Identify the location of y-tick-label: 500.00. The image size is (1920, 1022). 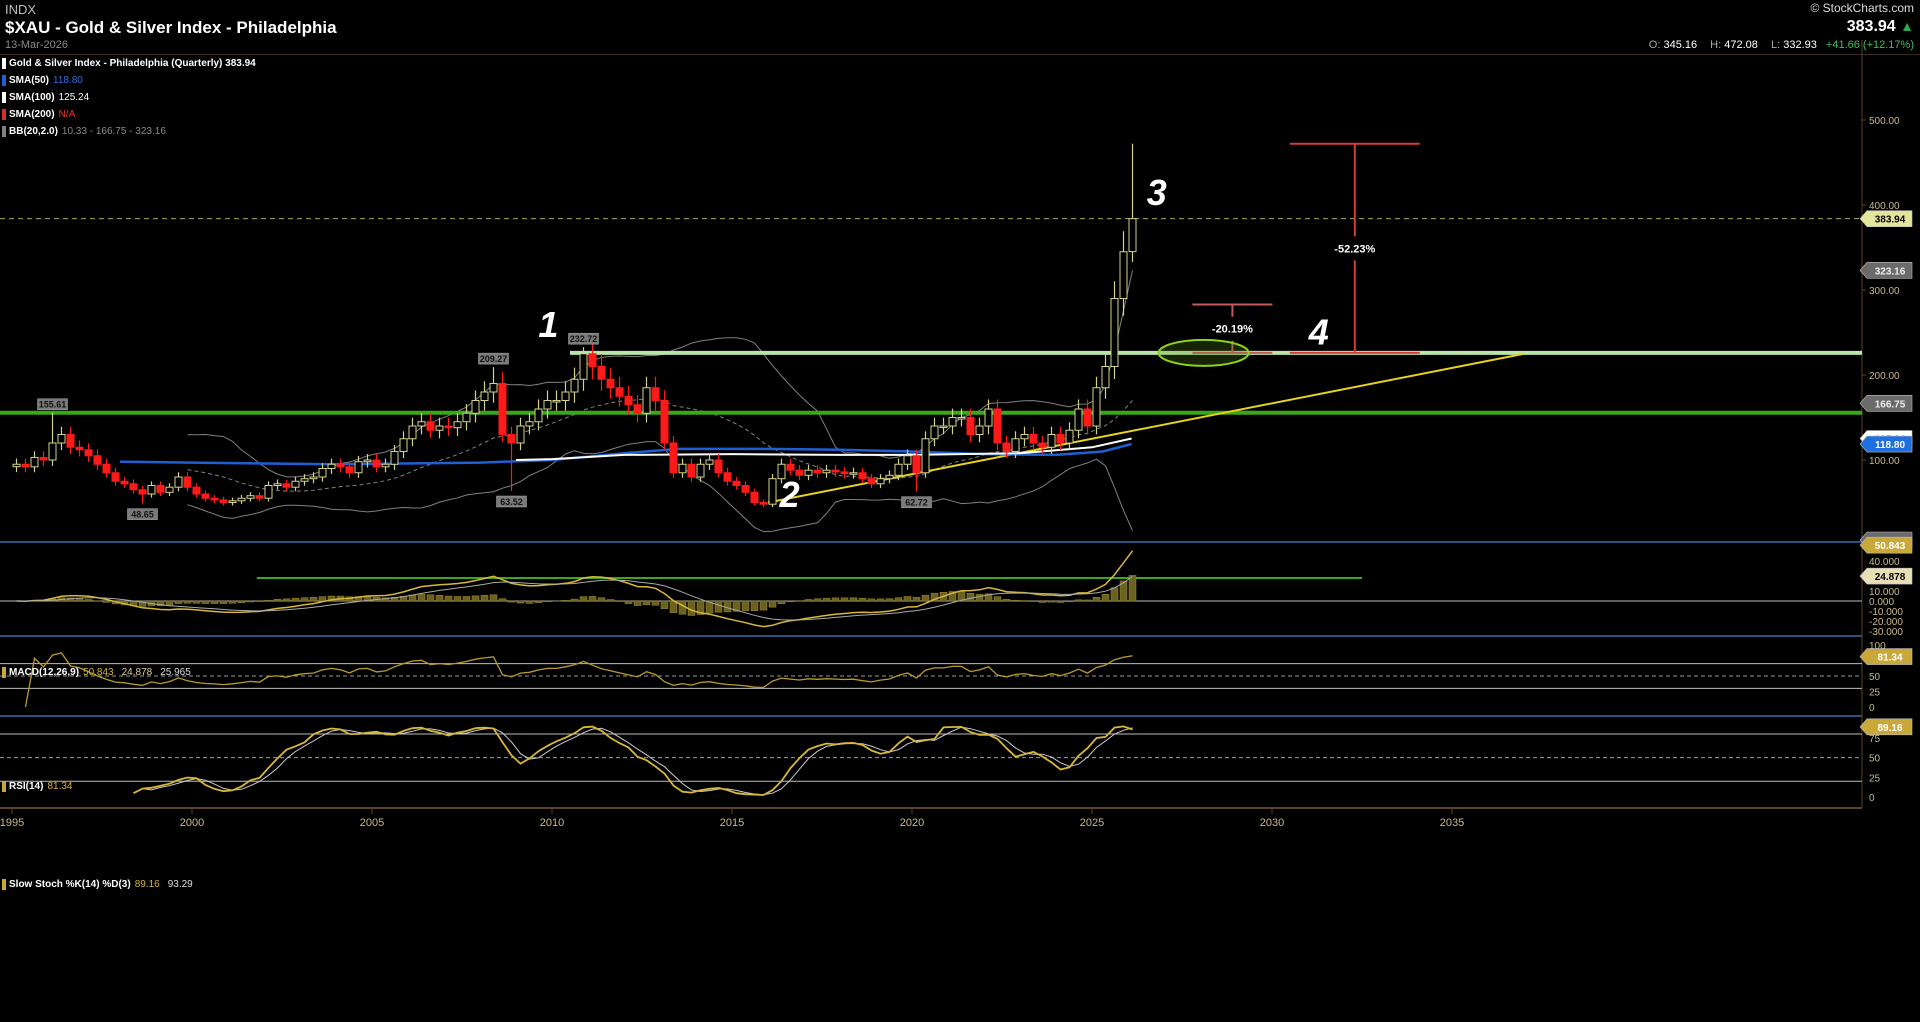
(1884, 121).